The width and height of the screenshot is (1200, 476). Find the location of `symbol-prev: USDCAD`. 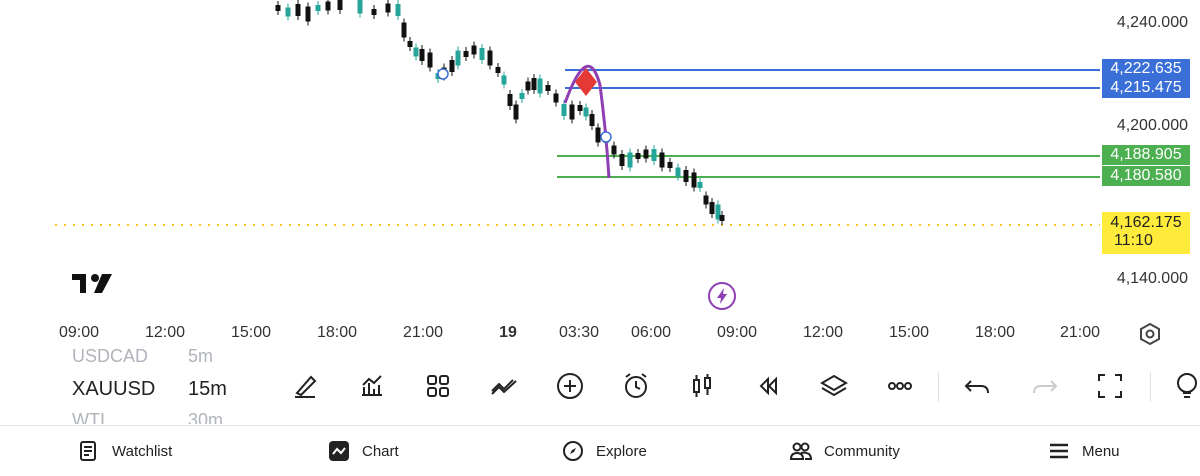

symbol-prev: USDCAD is located at coordinates (110, 356).